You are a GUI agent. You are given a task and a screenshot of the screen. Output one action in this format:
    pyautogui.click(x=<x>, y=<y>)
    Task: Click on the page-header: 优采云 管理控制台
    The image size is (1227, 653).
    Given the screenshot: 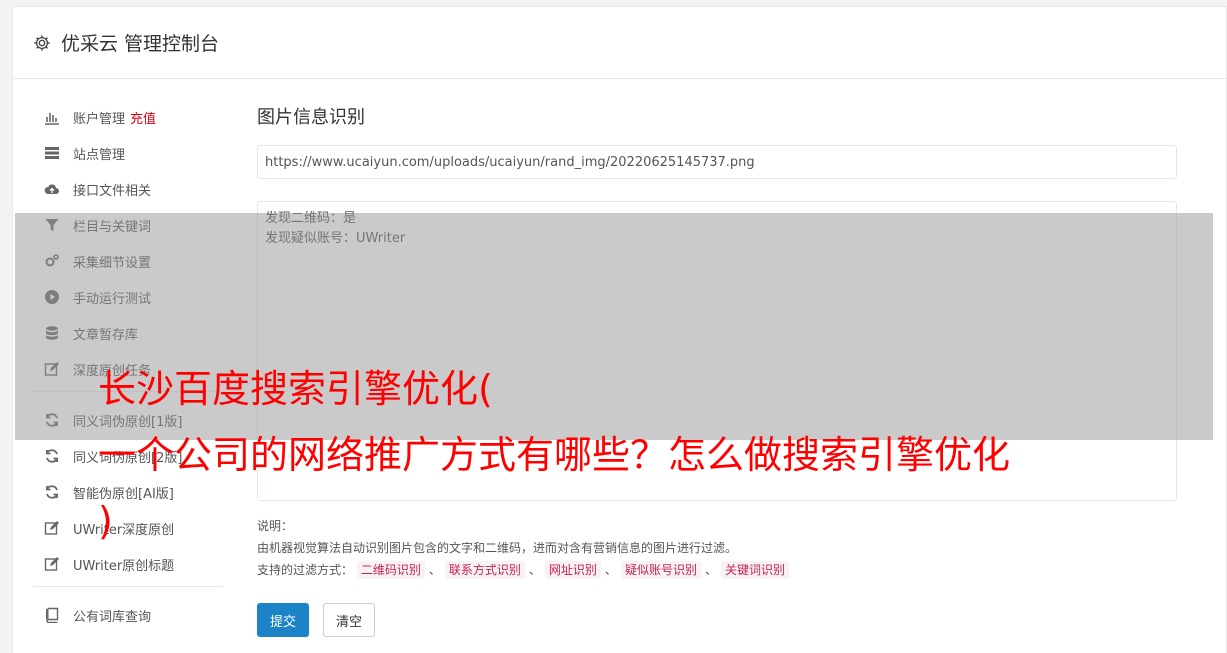 What is the action you would take?
    pyautogui.click(x=619, y=43)
    